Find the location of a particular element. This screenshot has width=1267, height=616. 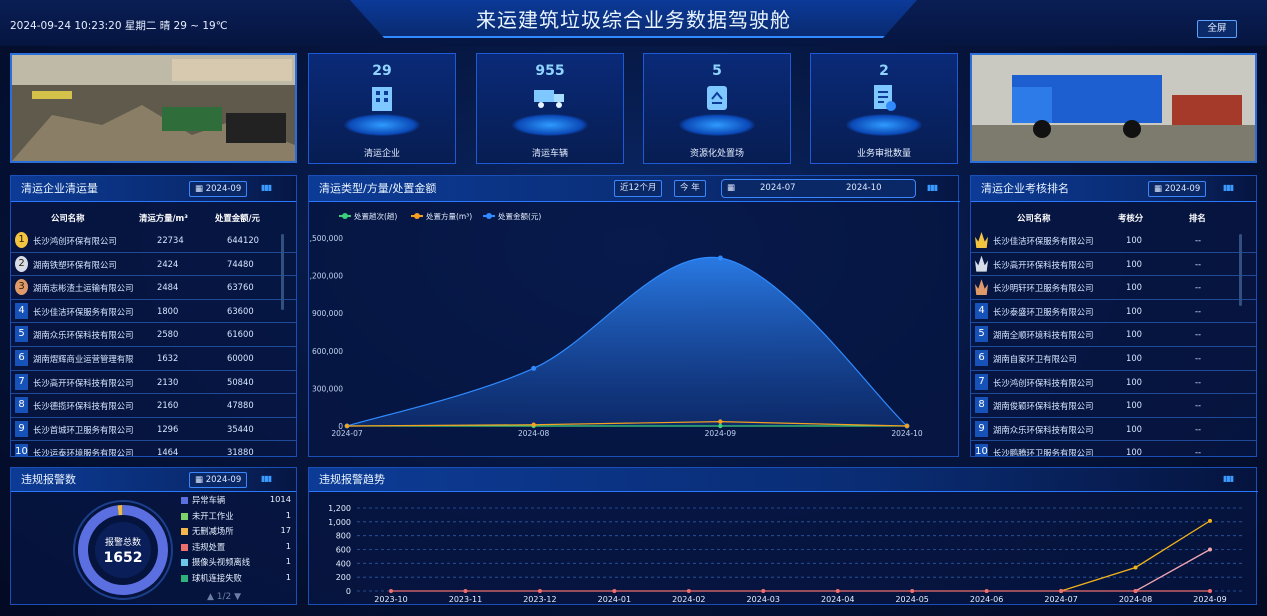

x-tick-label: 2024-04 is located at coordinates (837, 599).